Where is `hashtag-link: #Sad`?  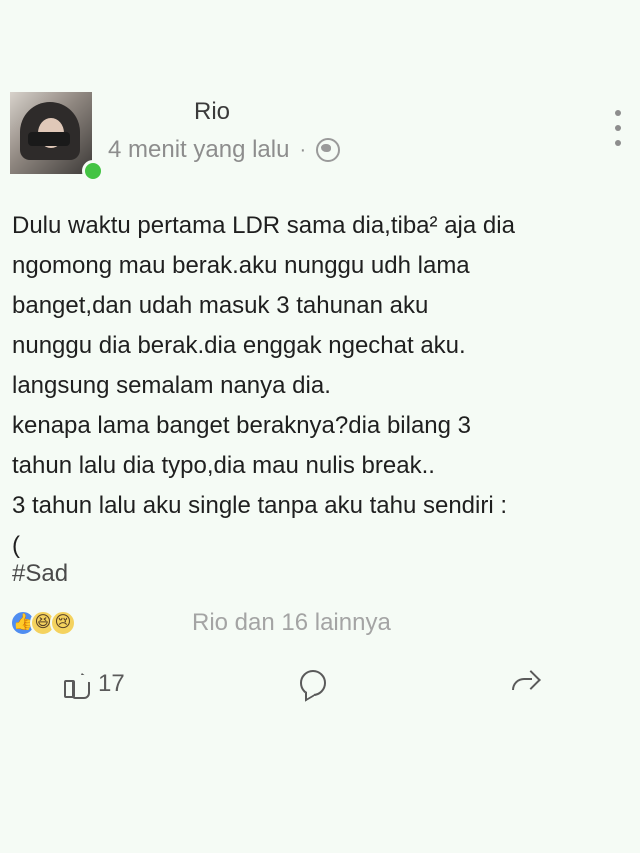 hashtag-link: #Sad is located at coordinates (40, 574).